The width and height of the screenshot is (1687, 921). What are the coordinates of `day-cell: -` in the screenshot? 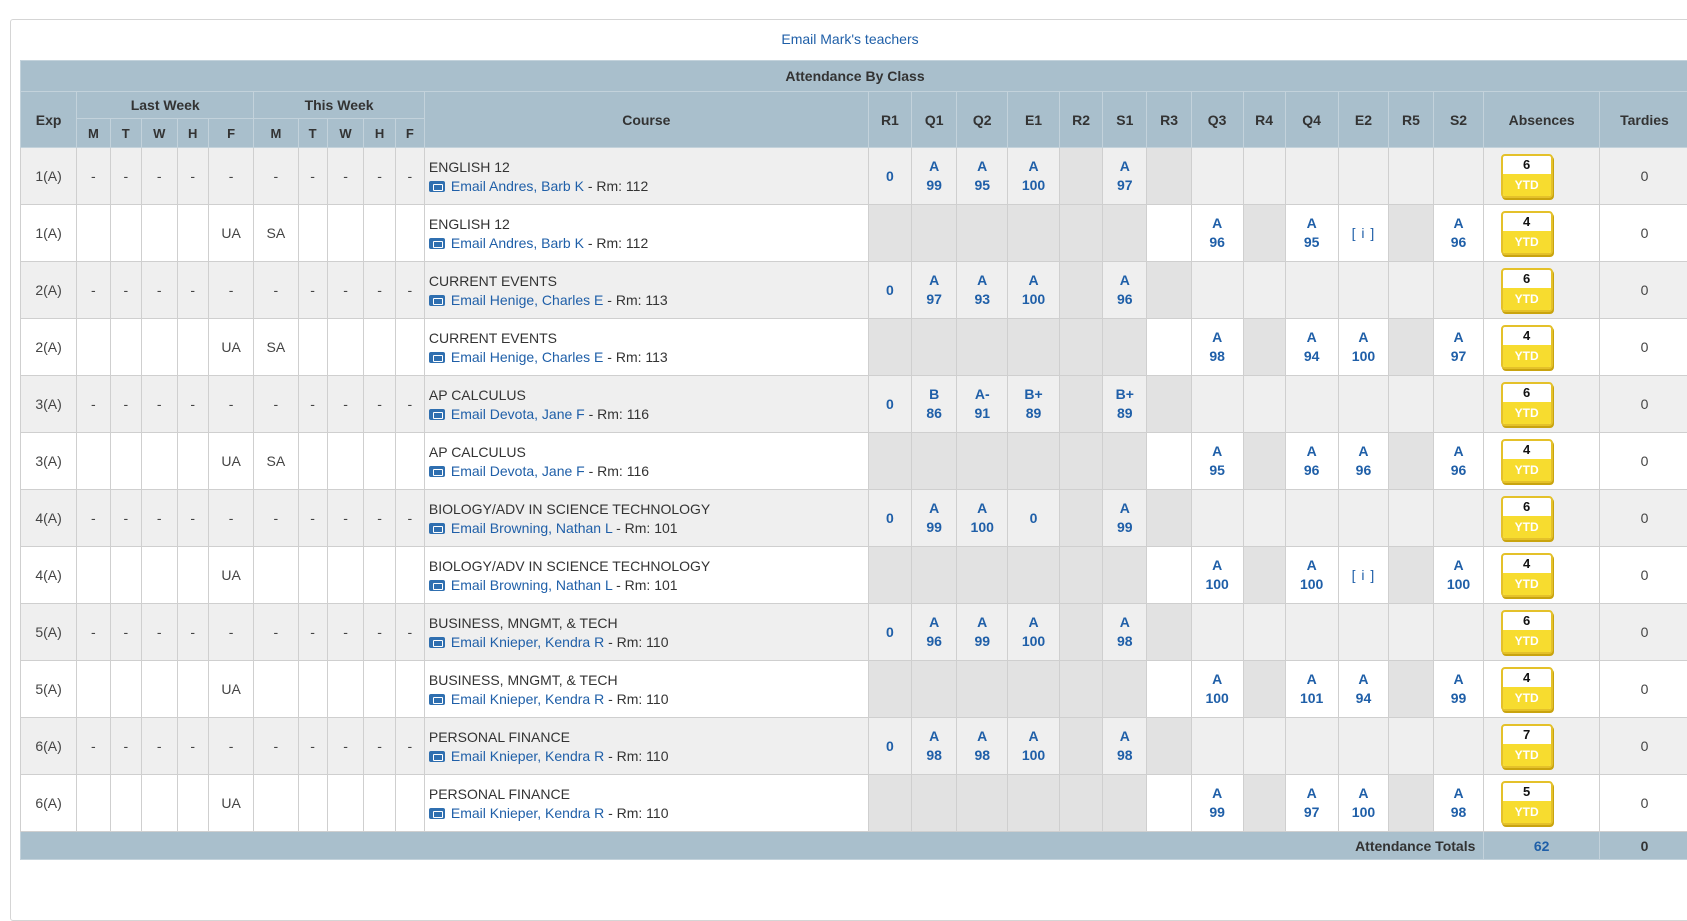 It's located at (93, 176).